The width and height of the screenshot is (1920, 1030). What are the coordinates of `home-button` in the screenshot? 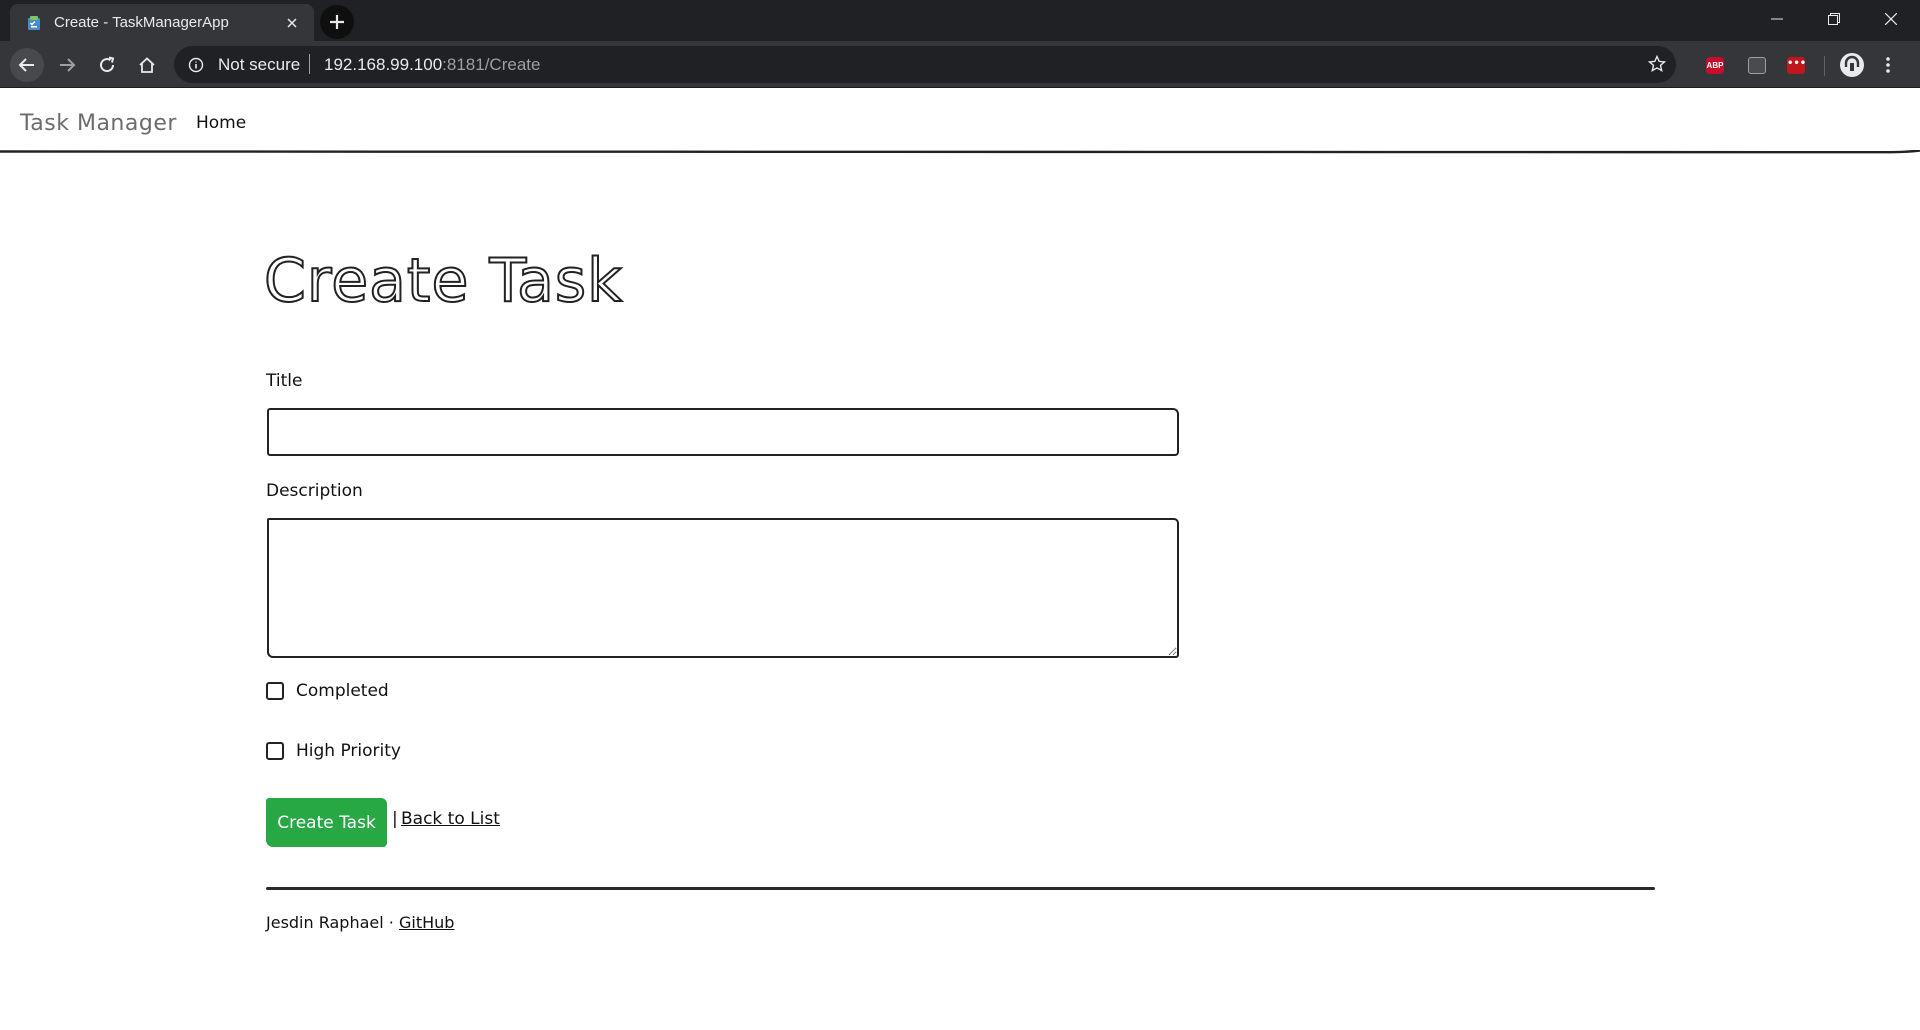 It's located at (147, 65).